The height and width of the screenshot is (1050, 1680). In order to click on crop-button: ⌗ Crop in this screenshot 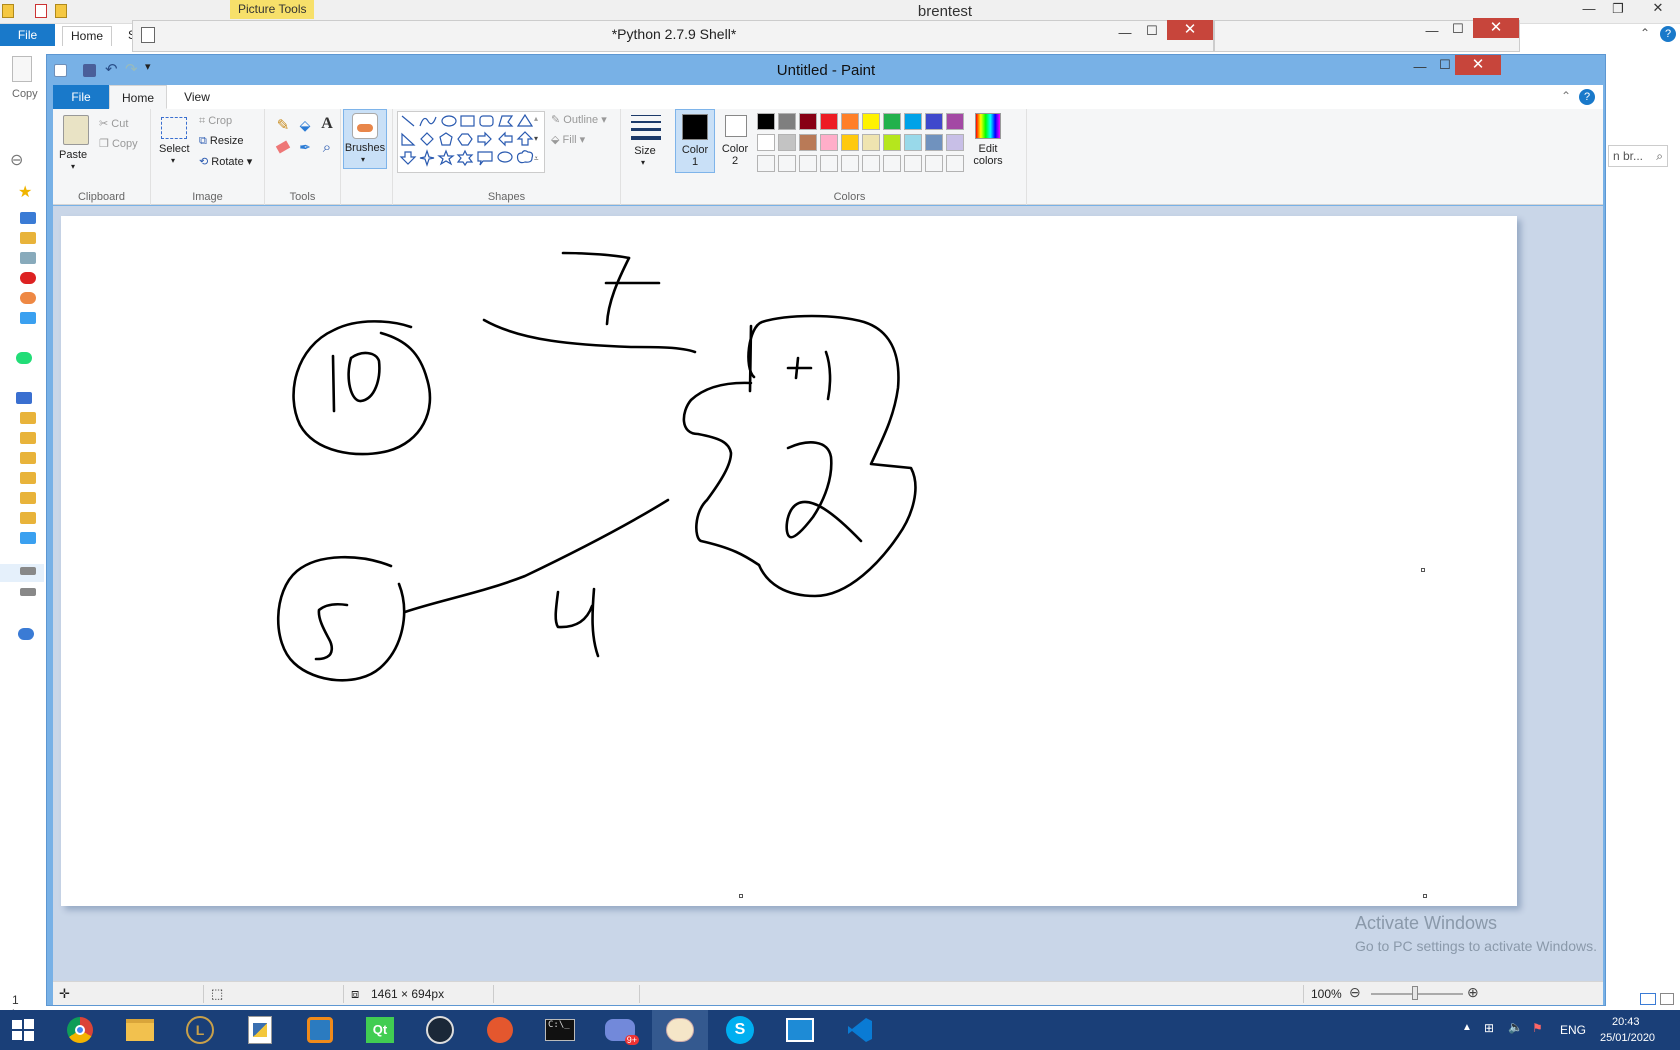, I will do `click(215, 121)`.